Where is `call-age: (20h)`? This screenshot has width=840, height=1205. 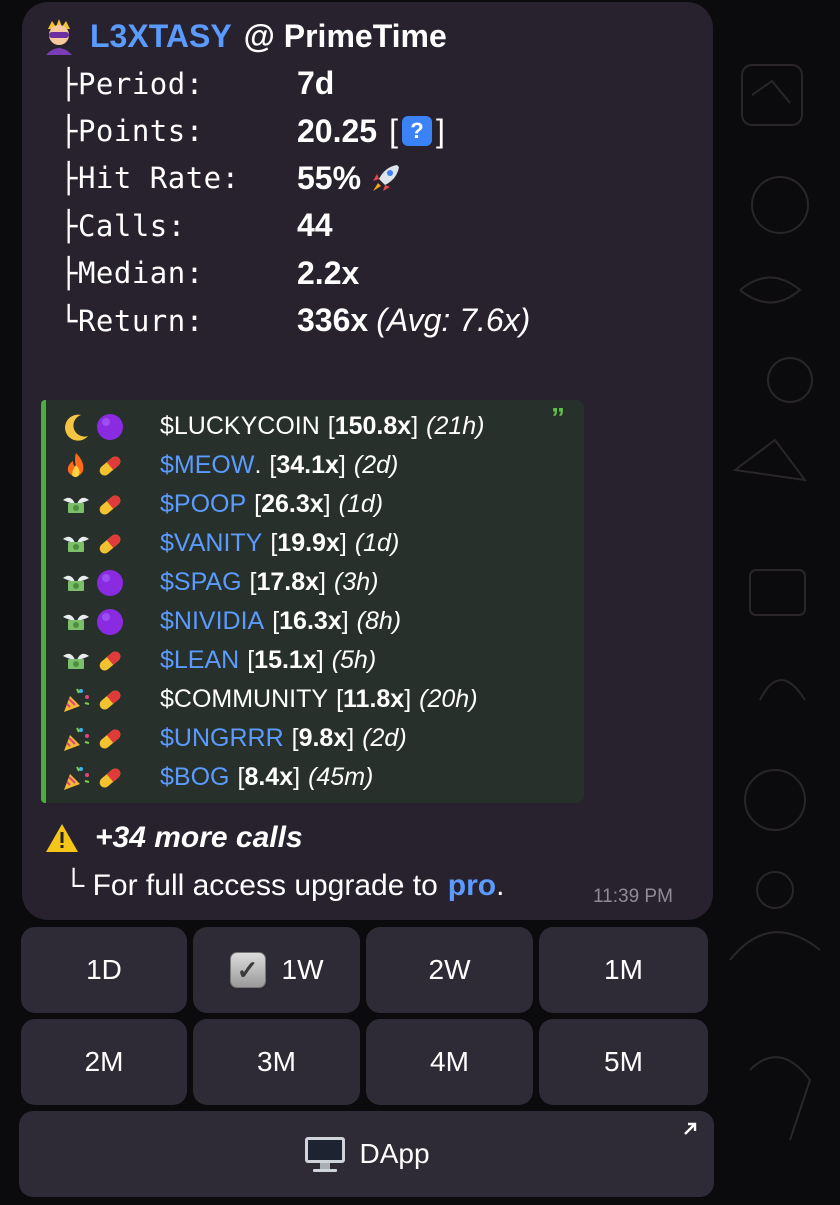 call-age: (20h) is located at coordinates (448, 699).